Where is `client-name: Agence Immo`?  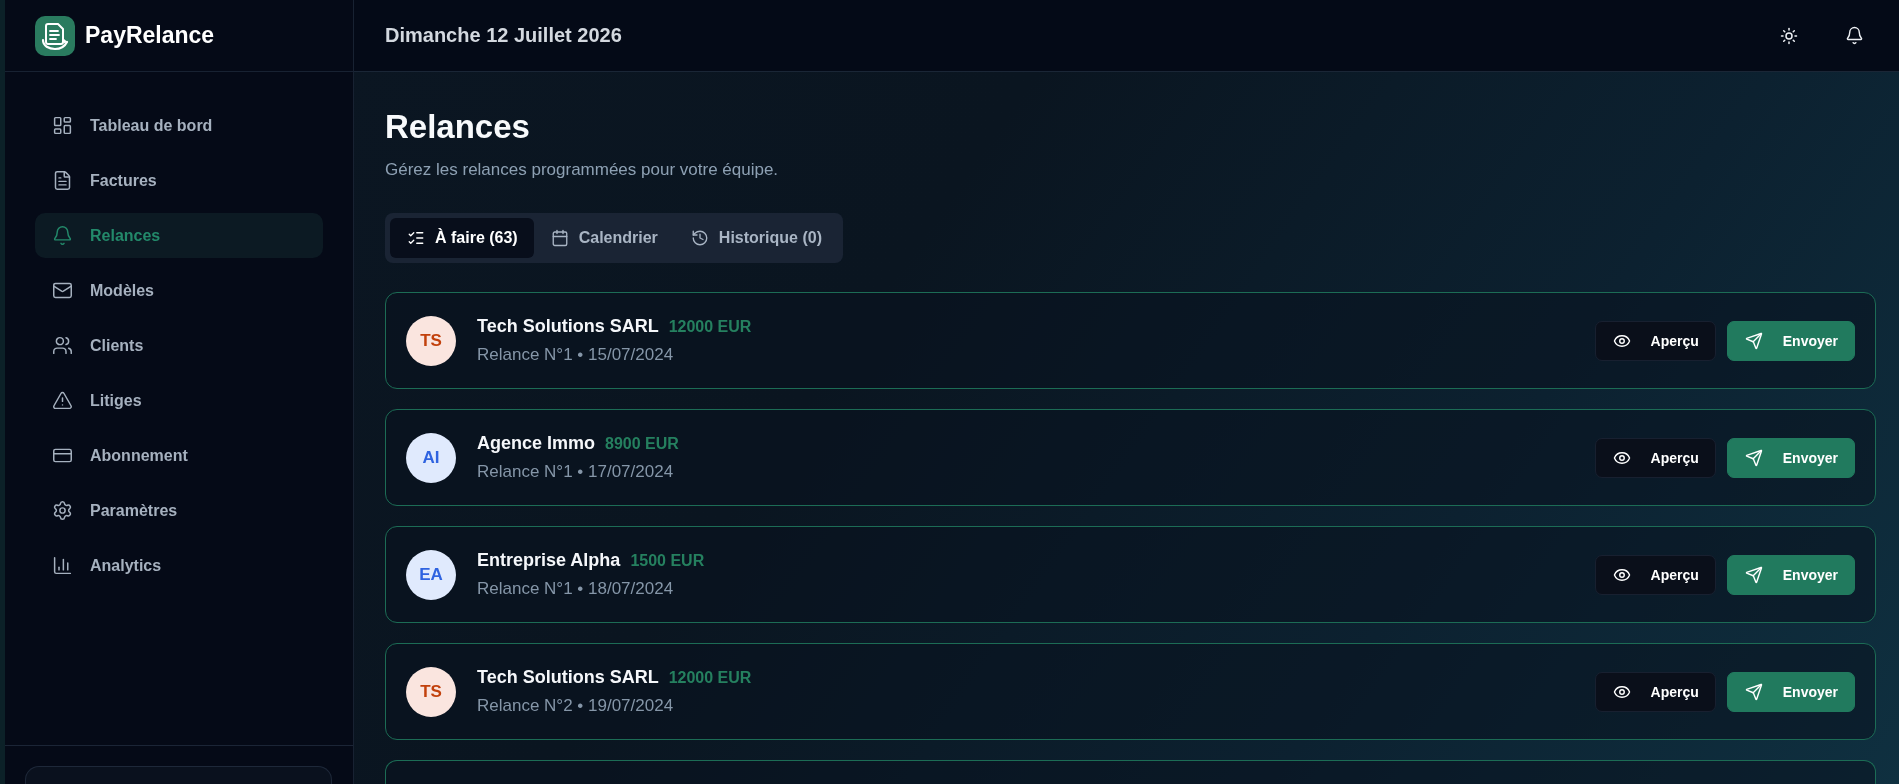 client-name: Agence Immo is located at coordinates (536, 443).